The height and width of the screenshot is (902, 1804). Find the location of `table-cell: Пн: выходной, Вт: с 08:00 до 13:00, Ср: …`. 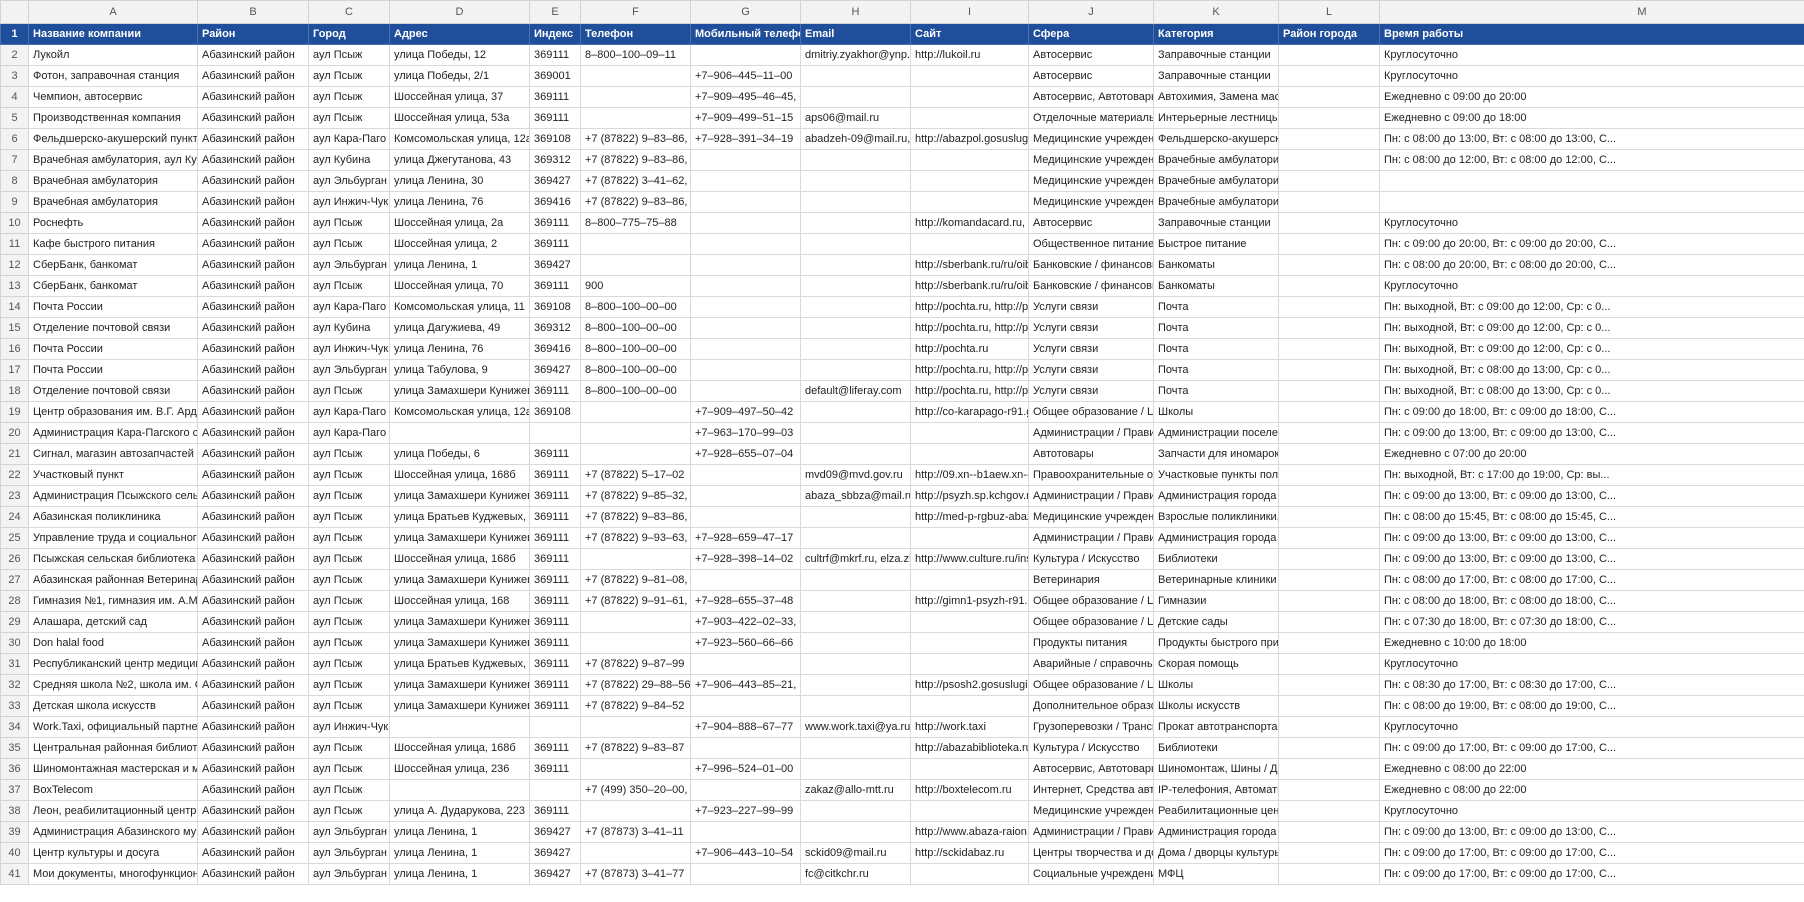

table-cell: Пн: выходной, Вт: с 08:00 до 13:00, Ср: … is located at coordinates (1591, 391).